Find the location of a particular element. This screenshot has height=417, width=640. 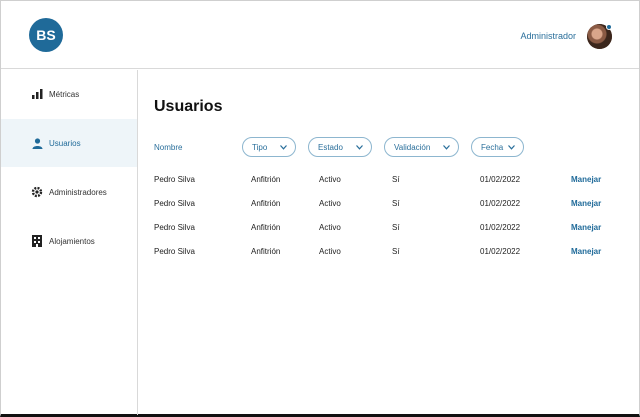

sidebar-item-label: Métricas is located at coordinates (64, 94).